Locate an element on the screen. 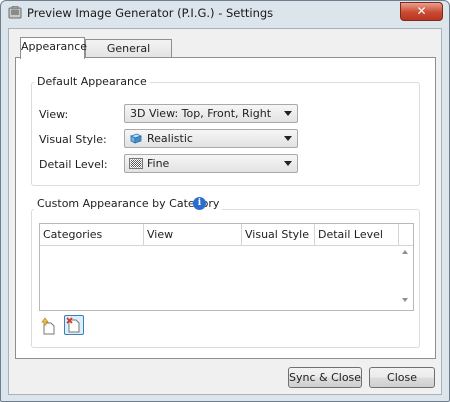 Image resolution: width=450 pixels, height=402 pixels. default-appearance-title: Default Appearance is located at coordinates (92, 81).